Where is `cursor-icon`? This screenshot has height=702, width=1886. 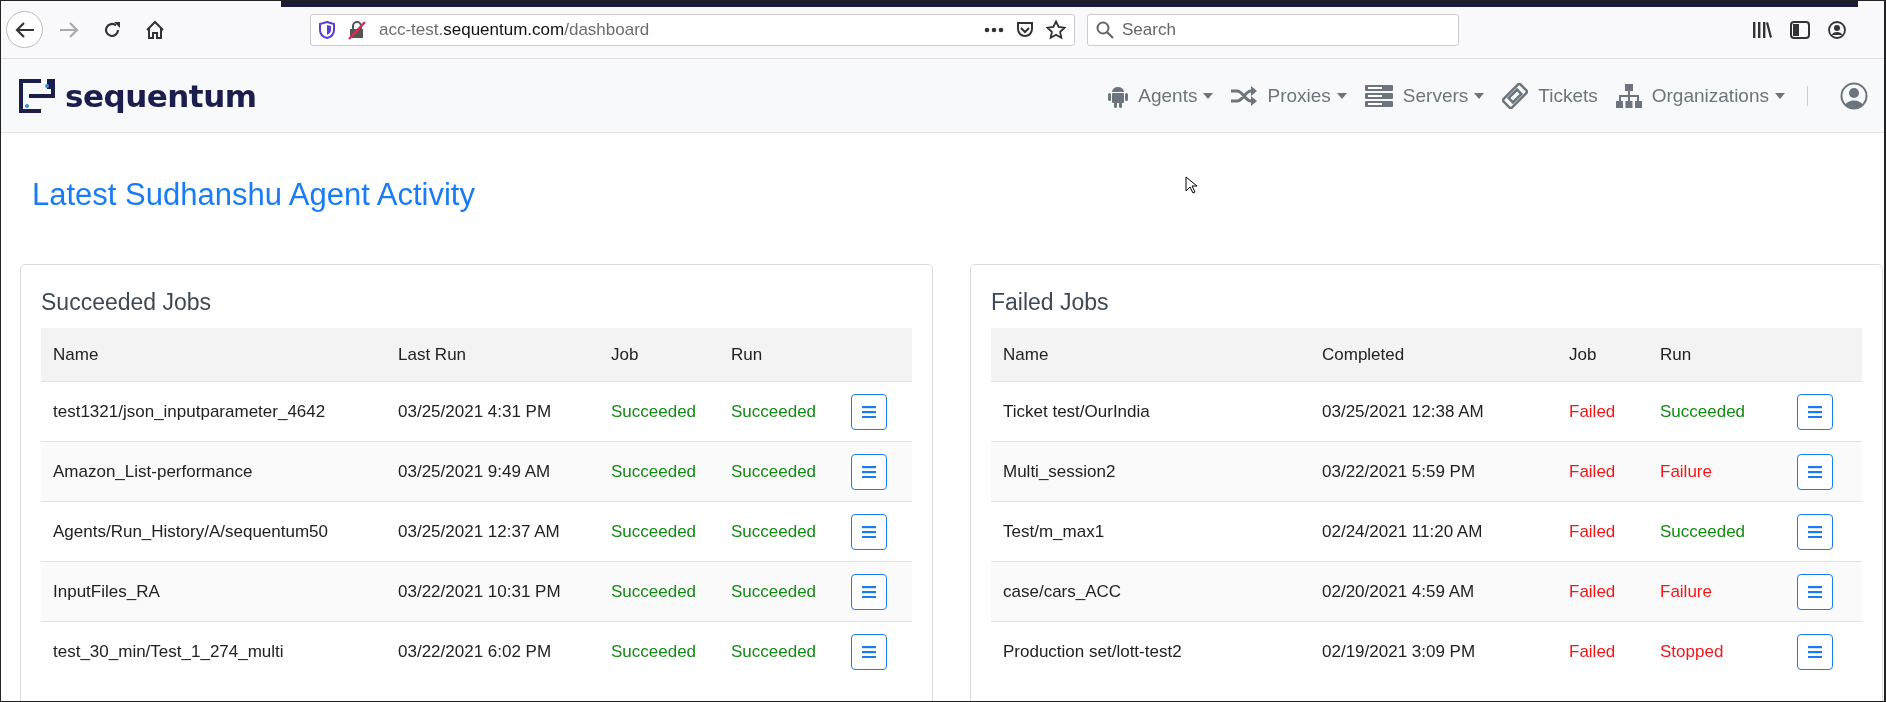 cursor-icon is located at coordinates (1191, 185).